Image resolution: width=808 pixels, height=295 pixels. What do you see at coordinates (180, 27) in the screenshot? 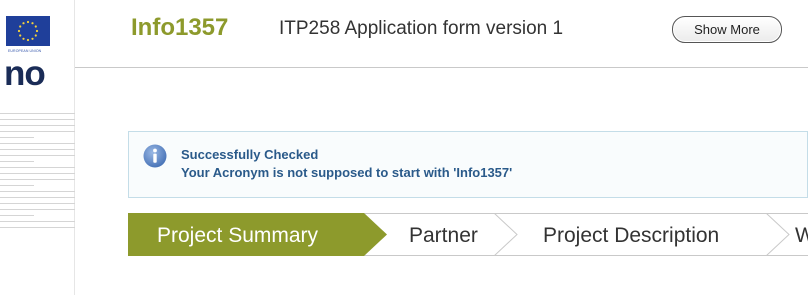
I see `project-acronym-title: Info1357` at bounding box center [180, 27].